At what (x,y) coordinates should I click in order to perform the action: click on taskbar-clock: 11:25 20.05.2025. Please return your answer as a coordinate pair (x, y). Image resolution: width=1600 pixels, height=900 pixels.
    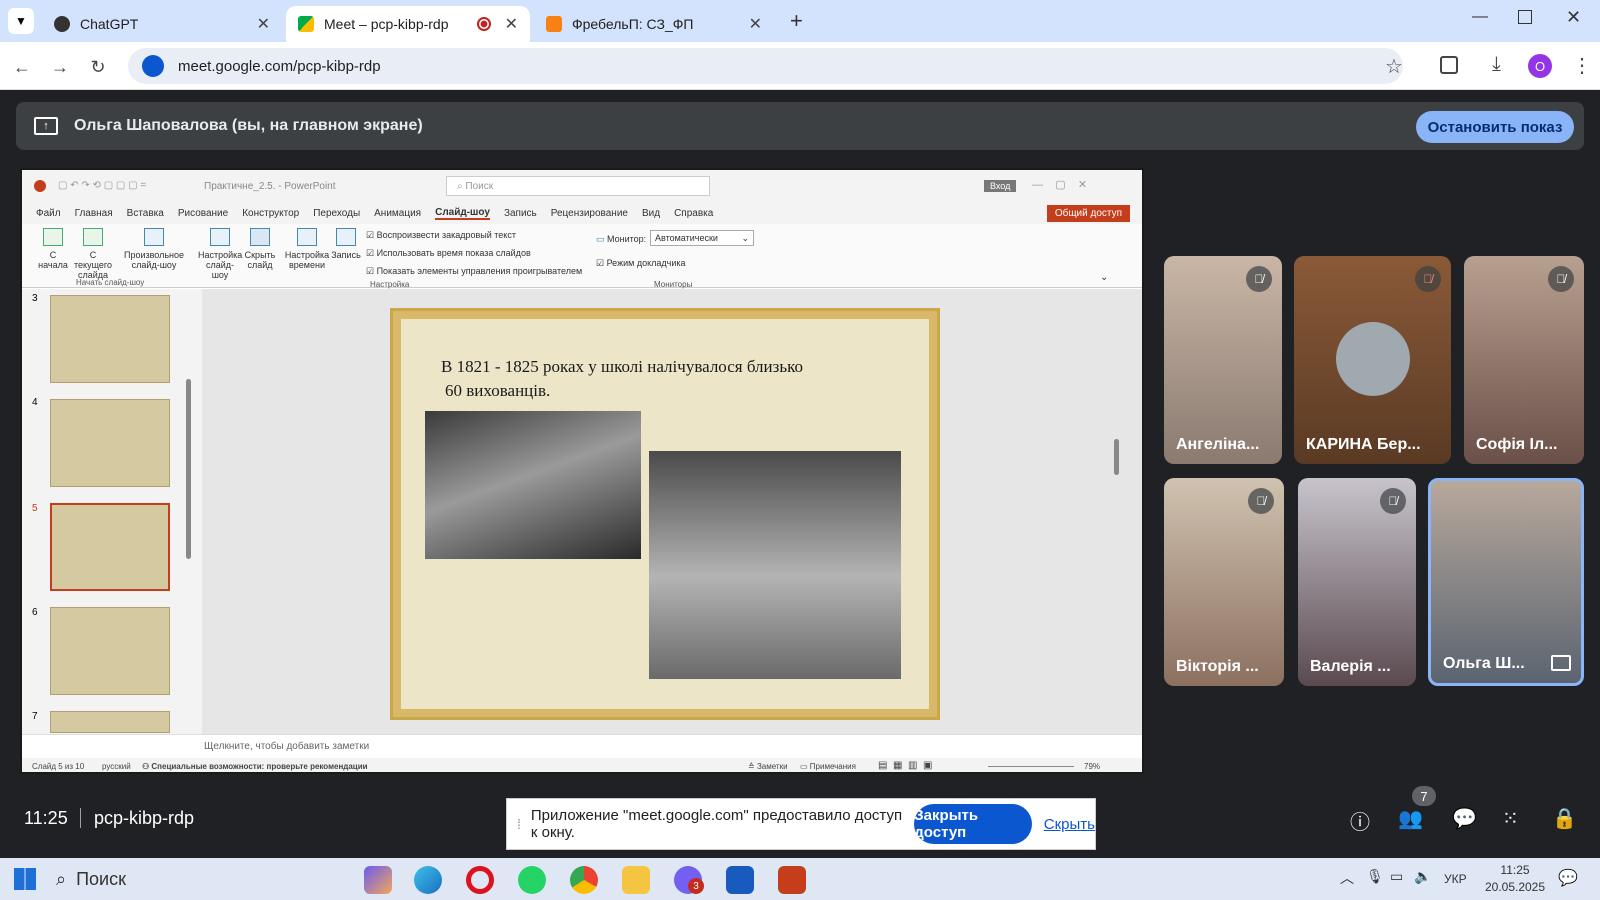
    Looking at the image, I should click on (1515, 879).